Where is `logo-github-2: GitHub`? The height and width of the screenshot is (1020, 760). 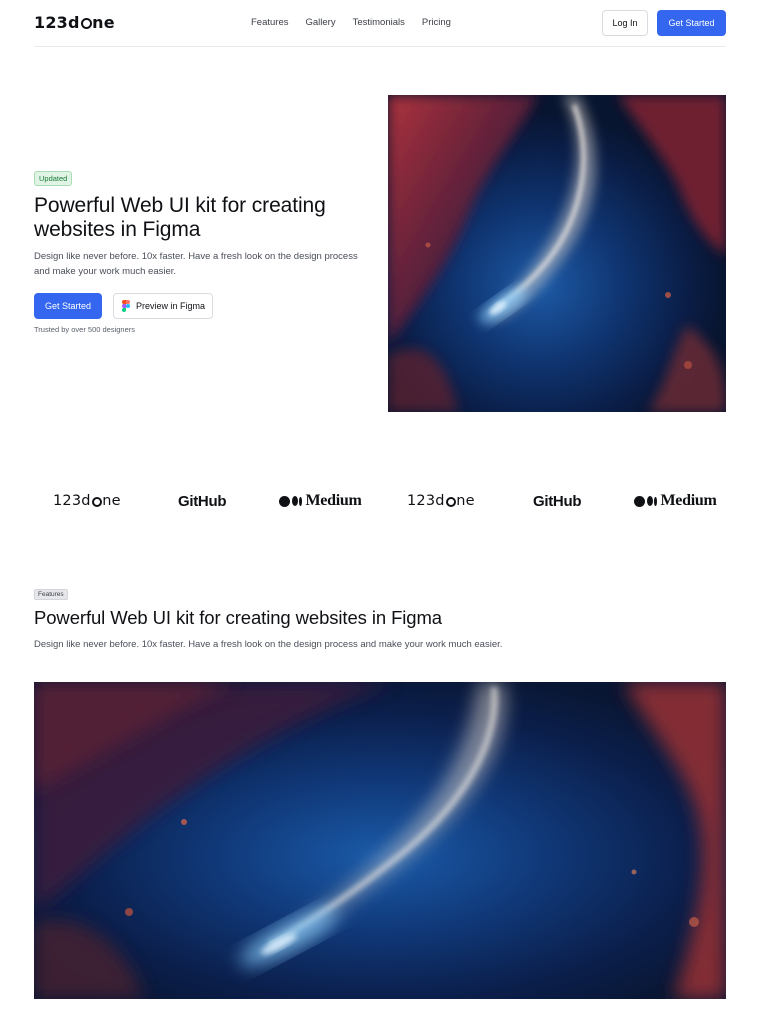
logo-github-2: GitHub is located at coordinates (557, 501).